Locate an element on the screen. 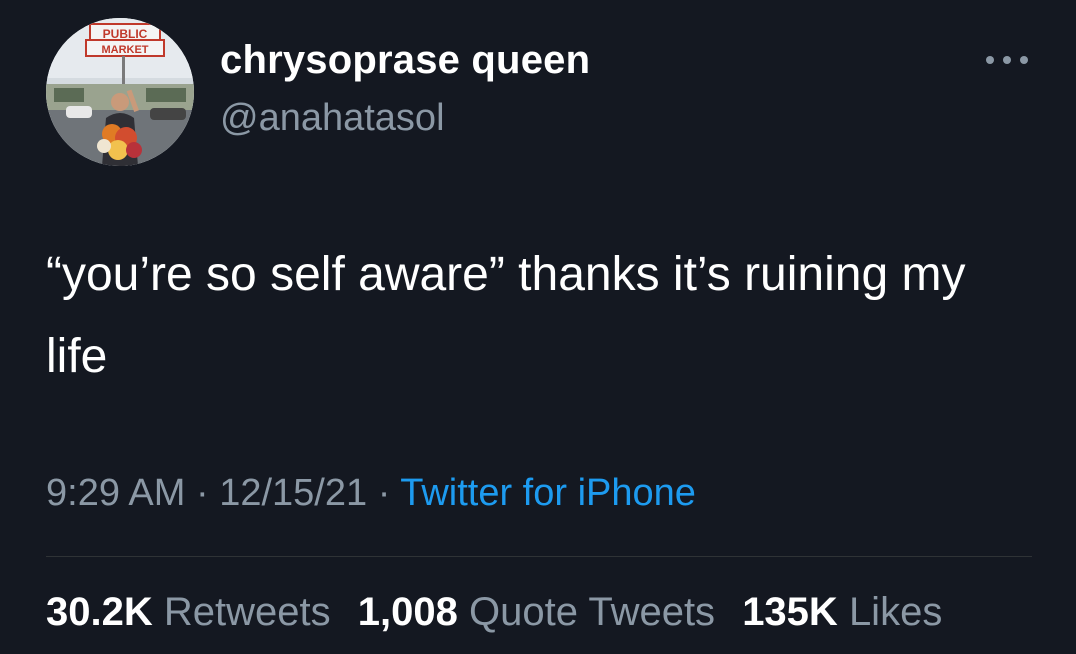 The image size is (1076, 654). likes-stat: 135K Likes is located at coordinates (842, 612).